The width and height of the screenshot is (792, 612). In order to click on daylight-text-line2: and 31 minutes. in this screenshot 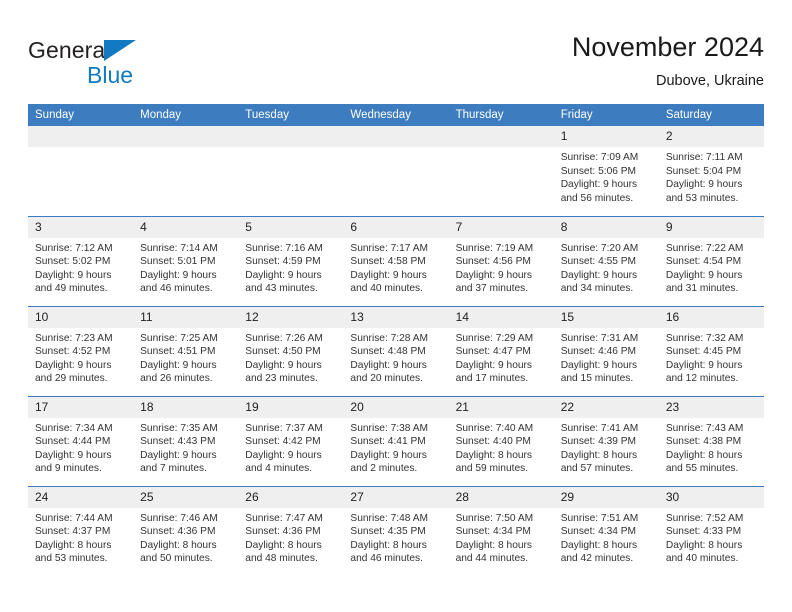, I will do `click(702, 289)`.